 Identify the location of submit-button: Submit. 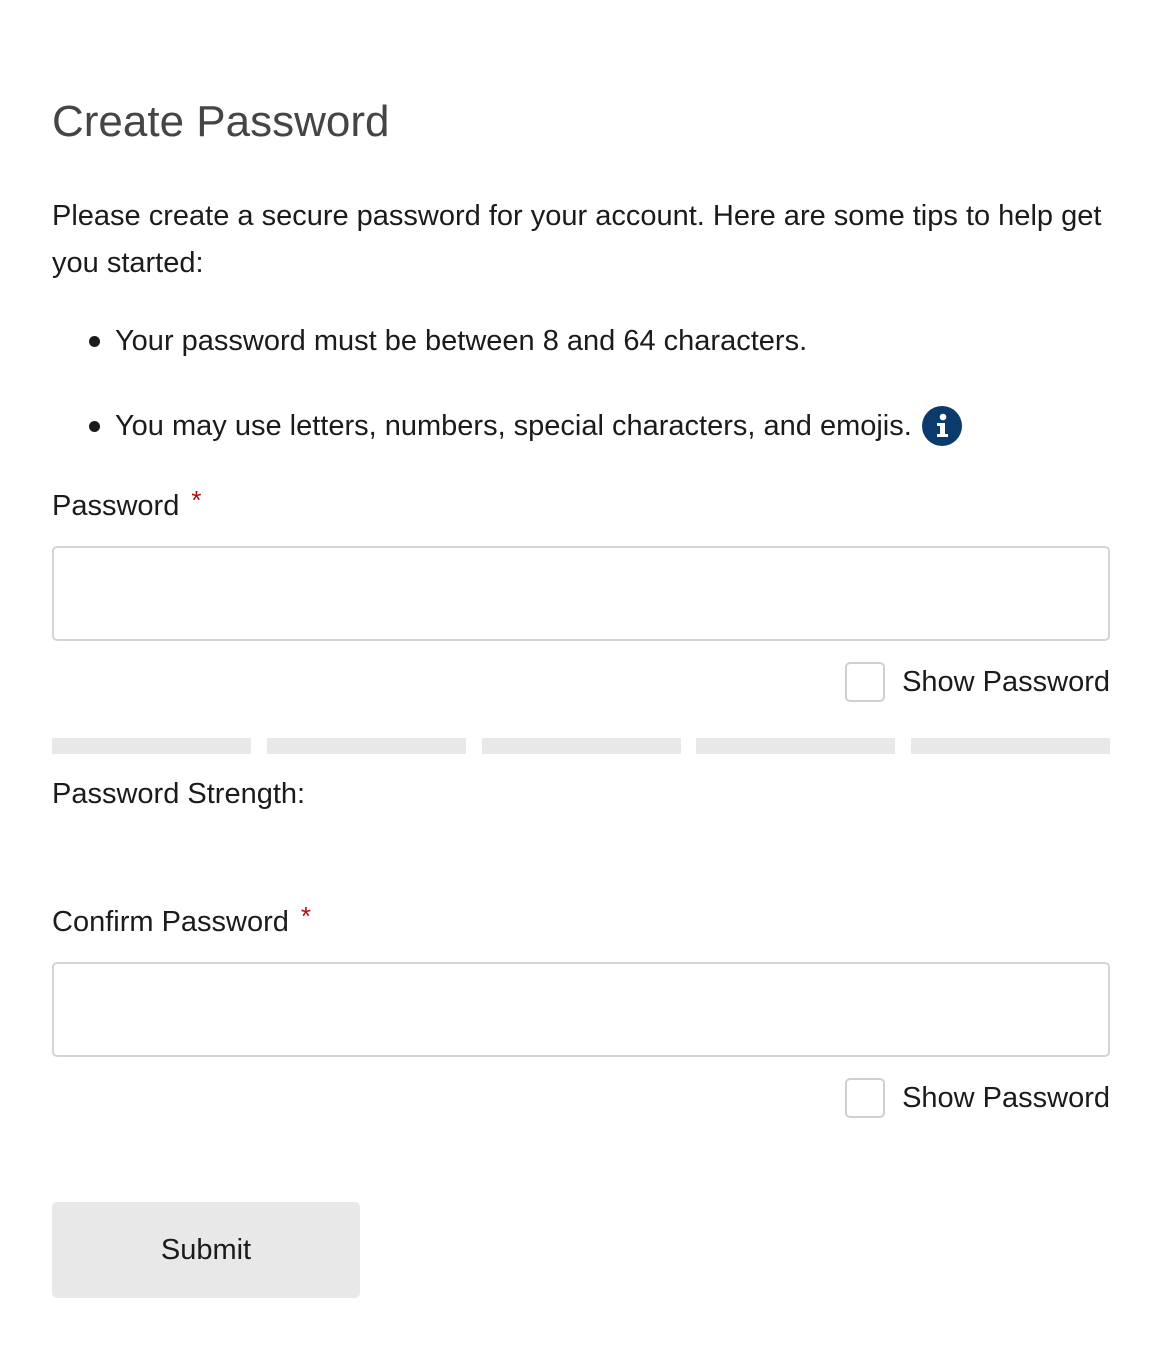
(206, 1250).